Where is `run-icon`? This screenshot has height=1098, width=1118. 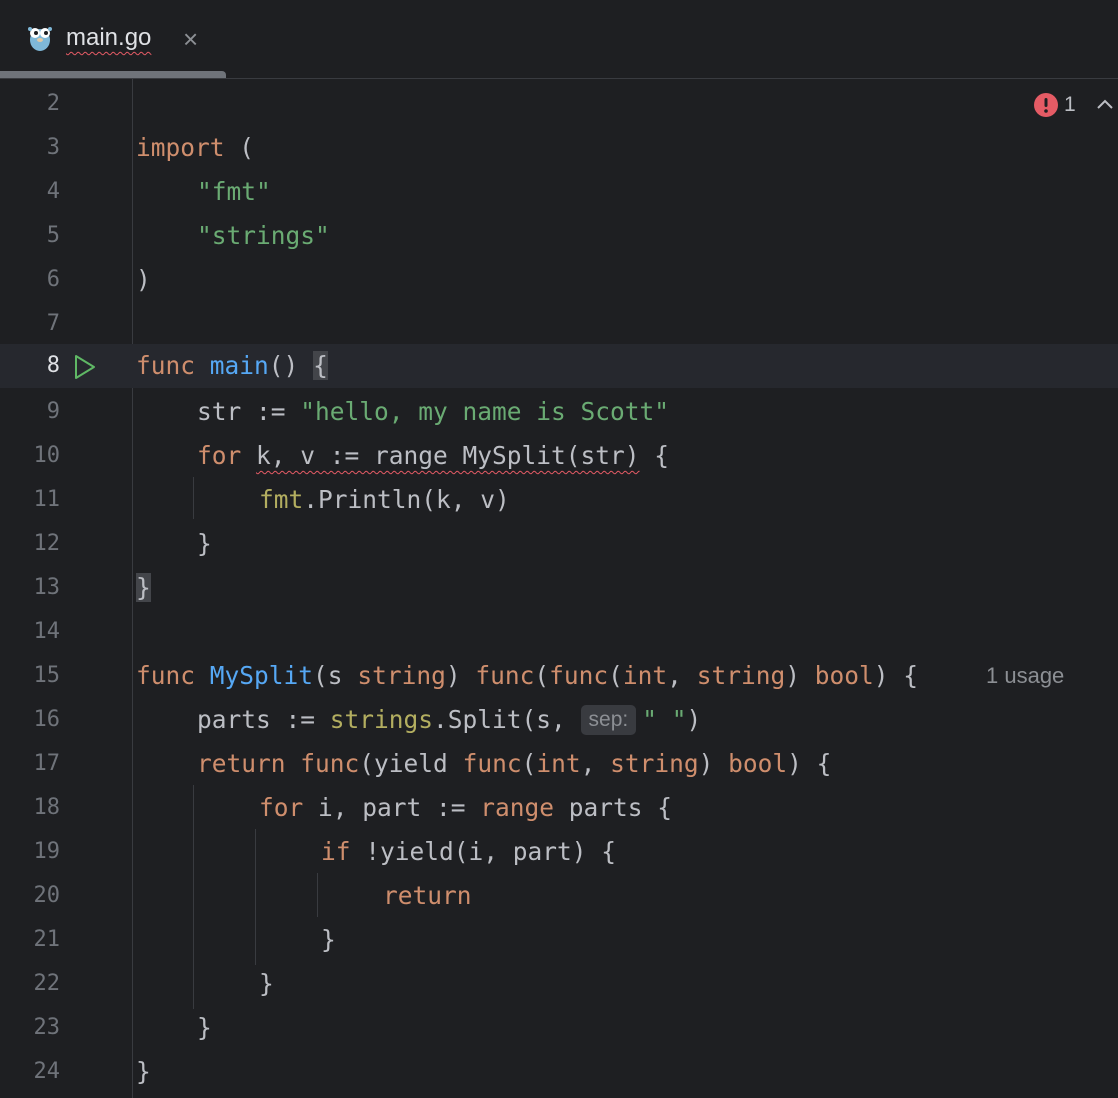
run-icon is located at coordinates (85, 367).